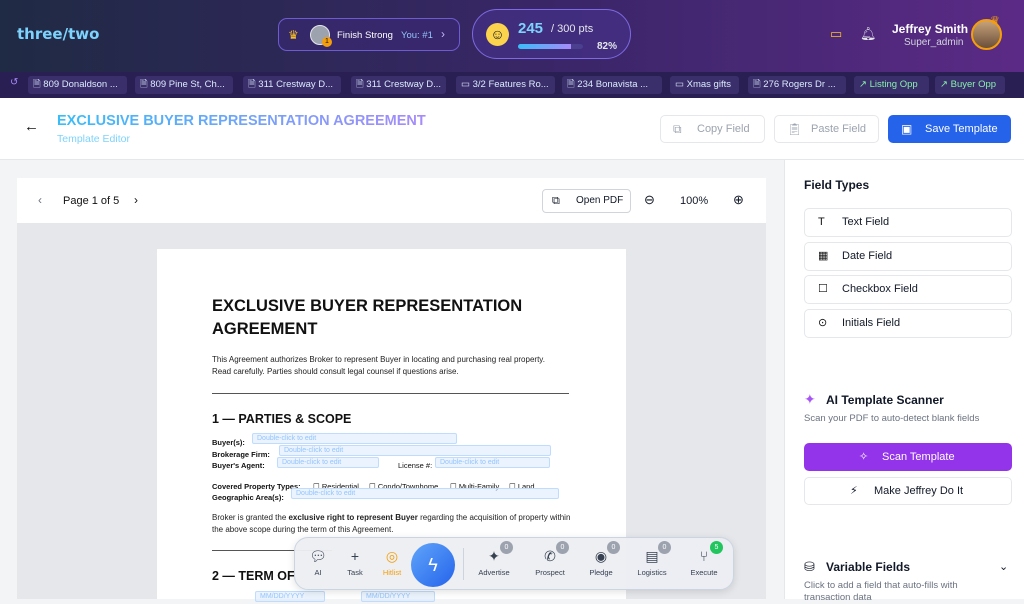 The image size is (1024, 604). I want to click on count-badge: 5, so click(716, 547).